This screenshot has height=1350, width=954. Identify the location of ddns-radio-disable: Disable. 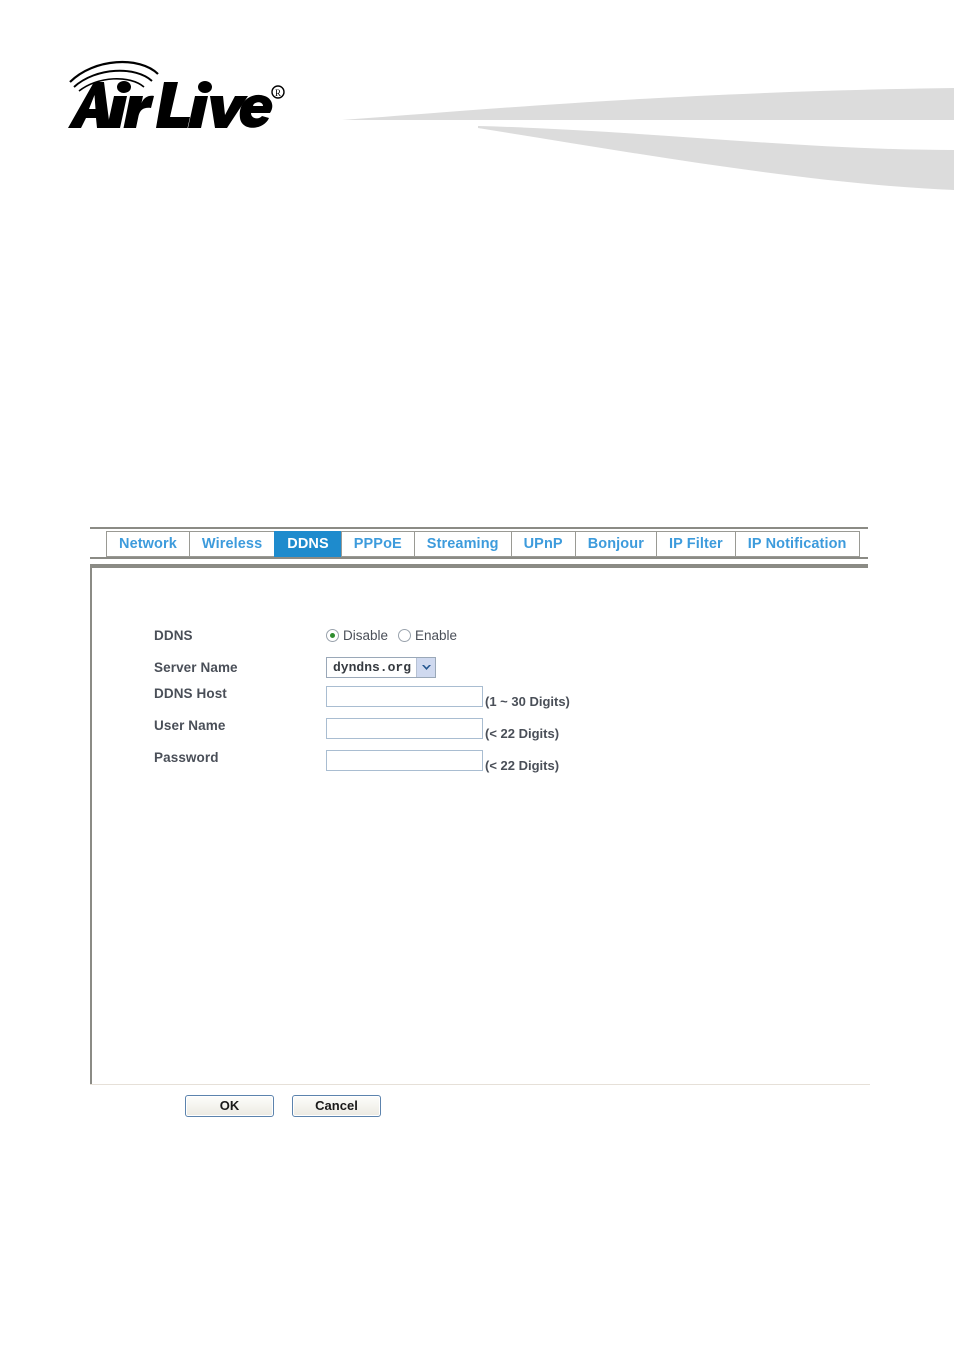
(357, 635).